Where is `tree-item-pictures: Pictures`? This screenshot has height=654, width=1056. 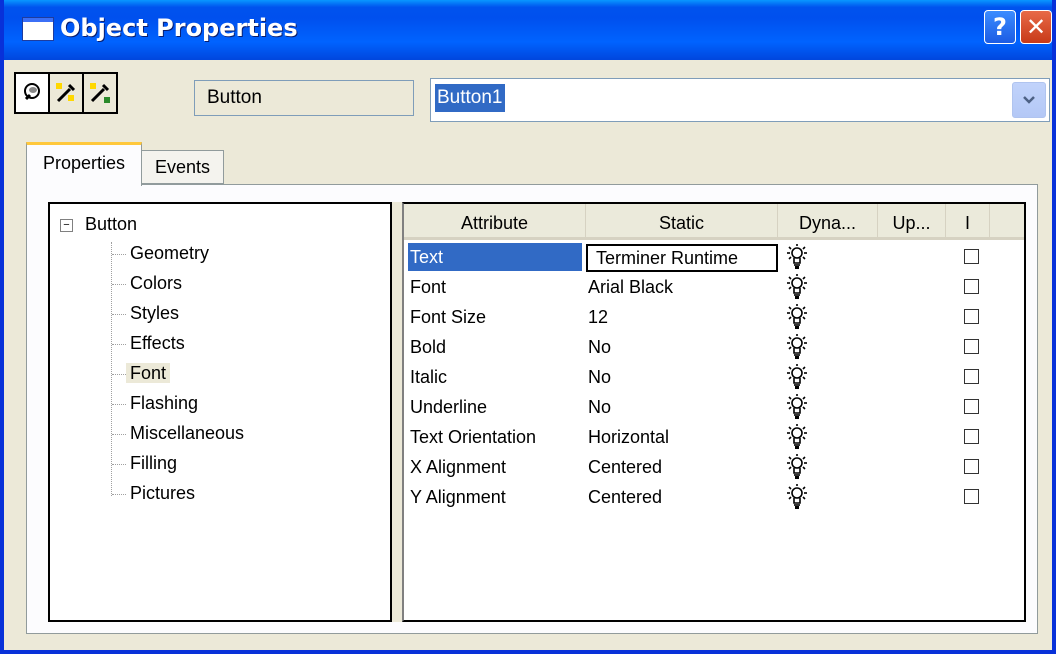
tree-item-pictures: Pictures is located at coordinates (155, 493).